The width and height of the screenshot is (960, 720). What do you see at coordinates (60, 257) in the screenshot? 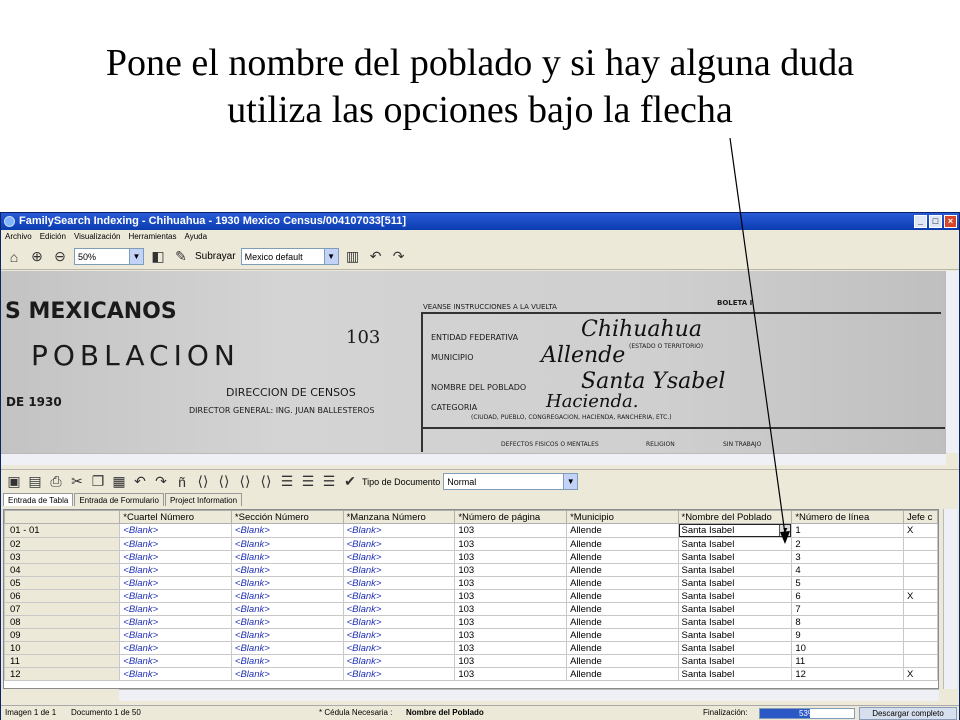
I see `zoom-out-icon: ⊖` at bounding box center [60, 257].